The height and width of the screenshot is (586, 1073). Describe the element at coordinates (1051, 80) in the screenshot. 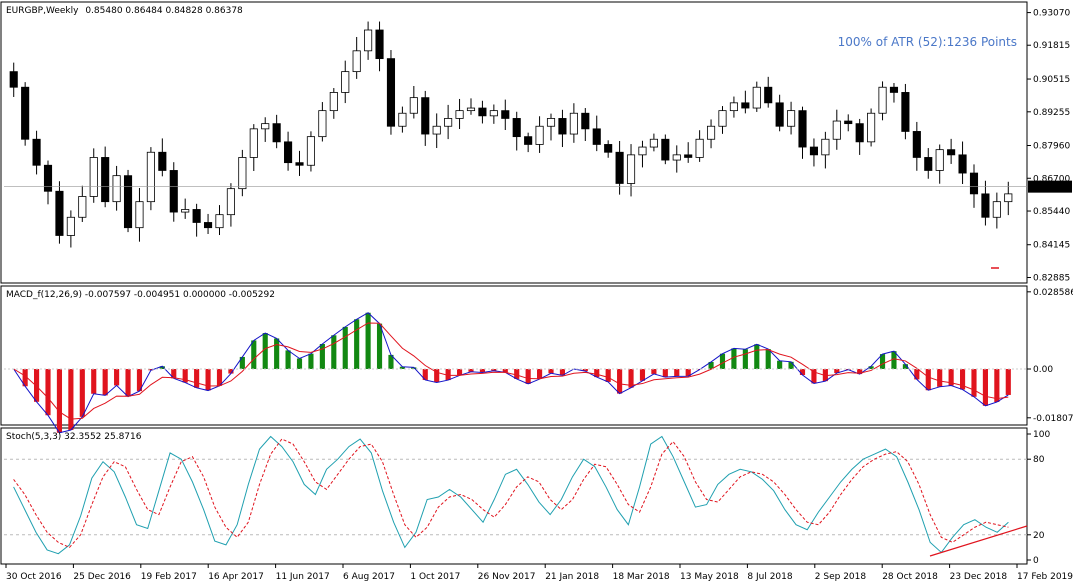

I see `price-tick-label: 0.90515` at that location.